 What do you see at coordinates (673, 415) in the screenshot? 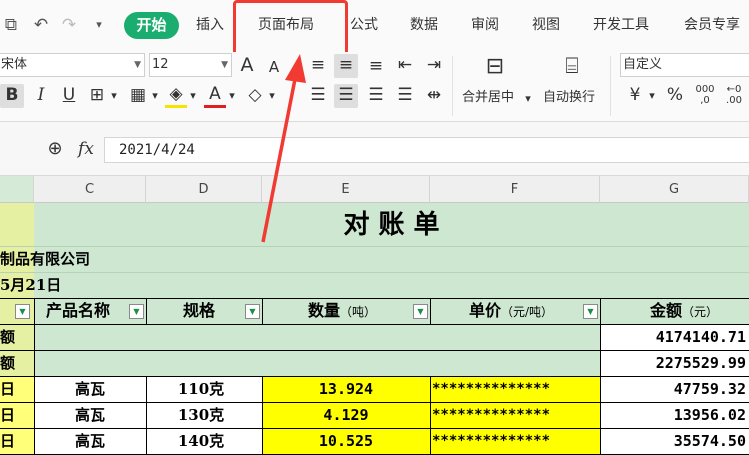
I see `amount-cell: 13956.02` at bounding box center [673, 415].